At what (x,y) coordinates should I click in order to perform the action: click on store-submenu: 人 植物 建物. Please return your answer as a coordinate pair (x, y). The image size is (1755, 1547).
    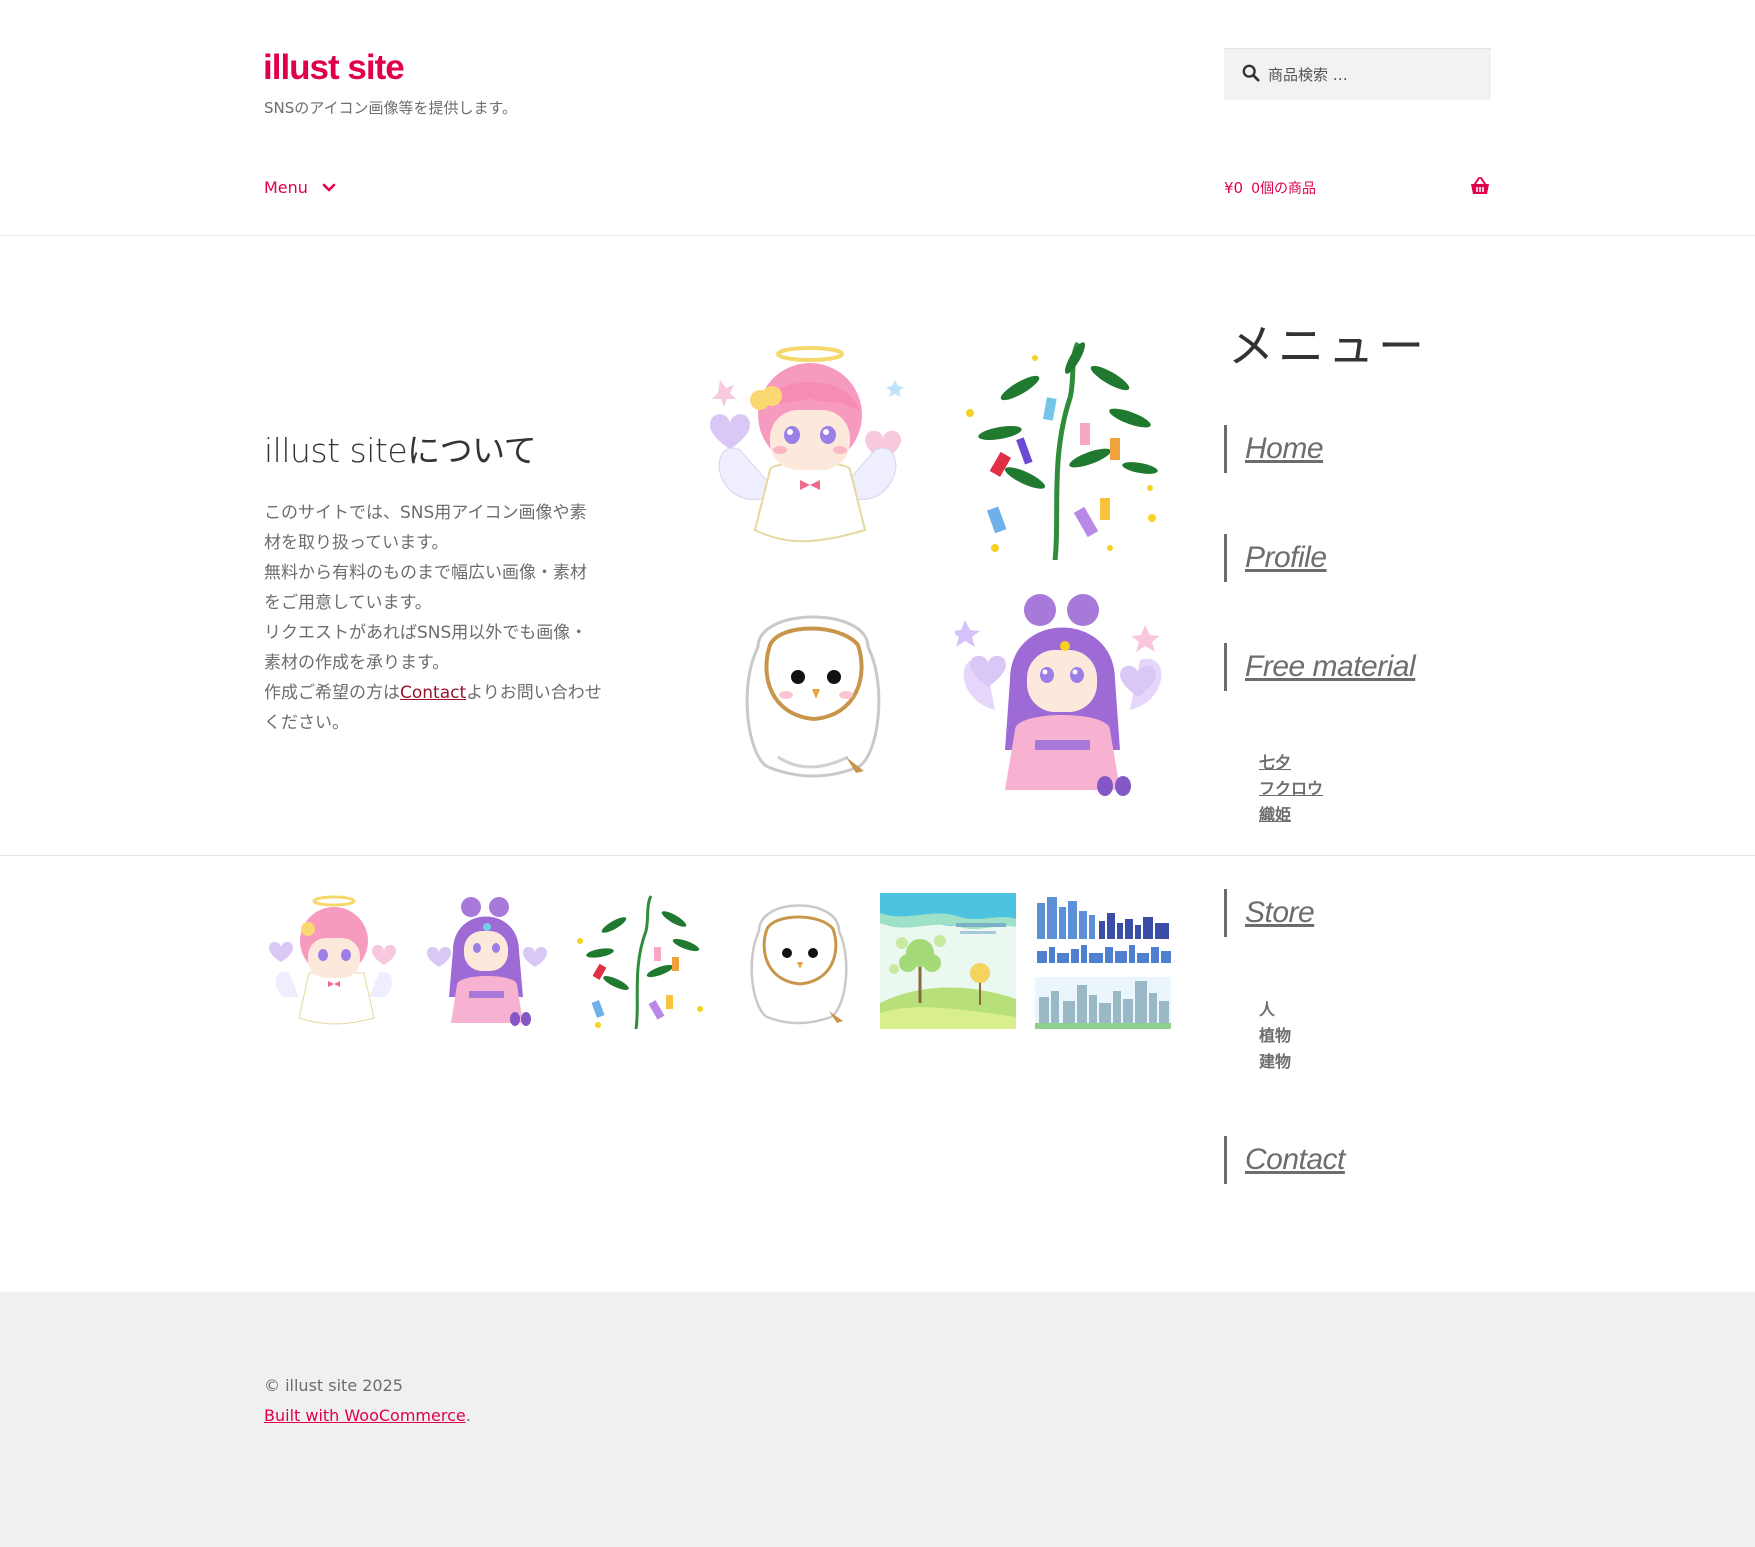
    Looking at the image, I should click on (1275, 1036).